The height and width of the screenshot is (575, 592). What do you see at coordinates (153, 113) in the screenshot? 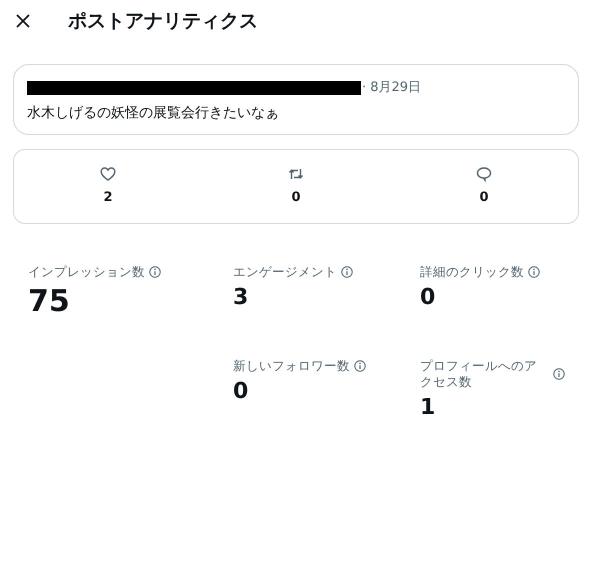
I see `post-text: 水木しげるの妖怪の展覧会行きたいなぁ` at bounding box center [153, 113].